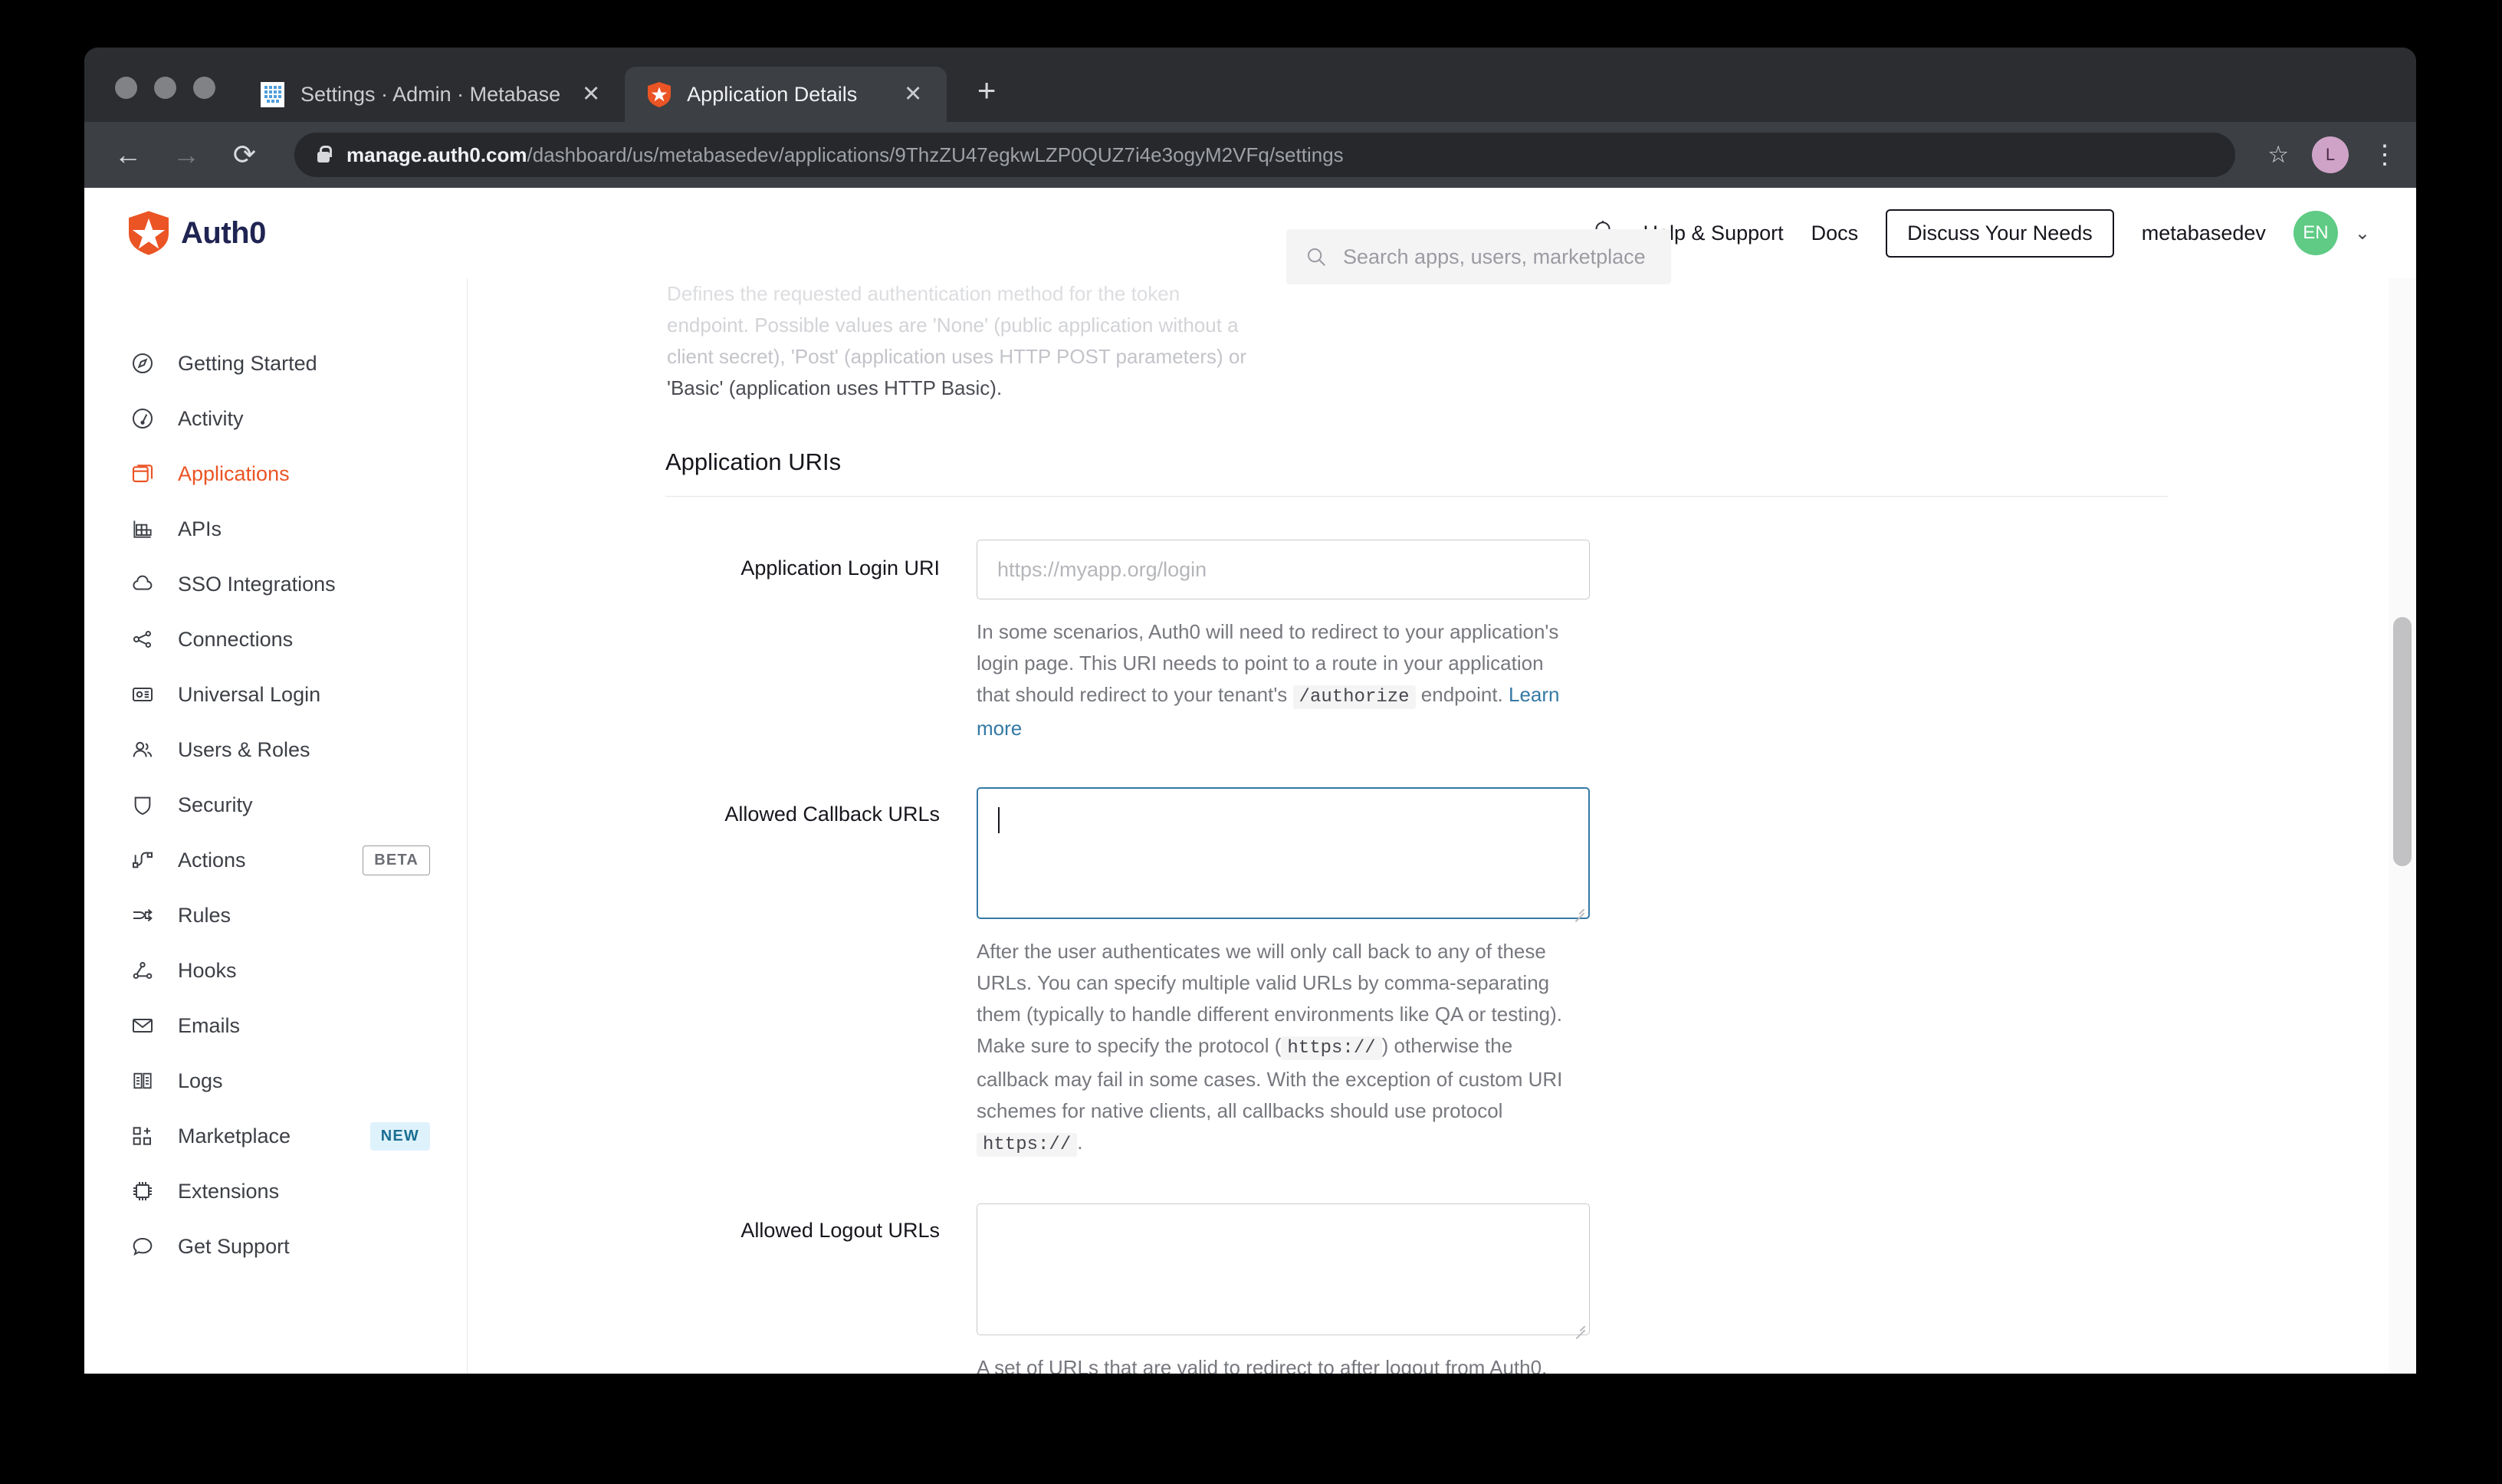 This screenshot has width=2502, height=1484. I want to click on close-window-button, so click(126, 88).